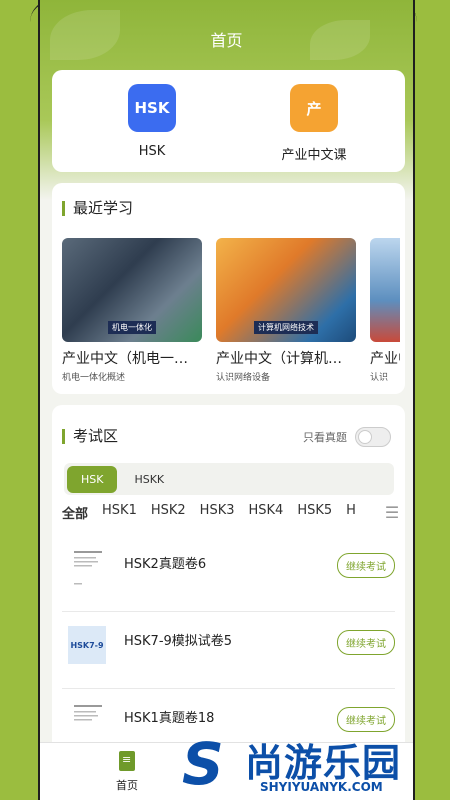 Image resolution: width=450 pixels, height=800 pixels. What do you see at coordinates (127, 761) in the screenshot?
I see `home-book-icon` at bounding box center [127, 761].